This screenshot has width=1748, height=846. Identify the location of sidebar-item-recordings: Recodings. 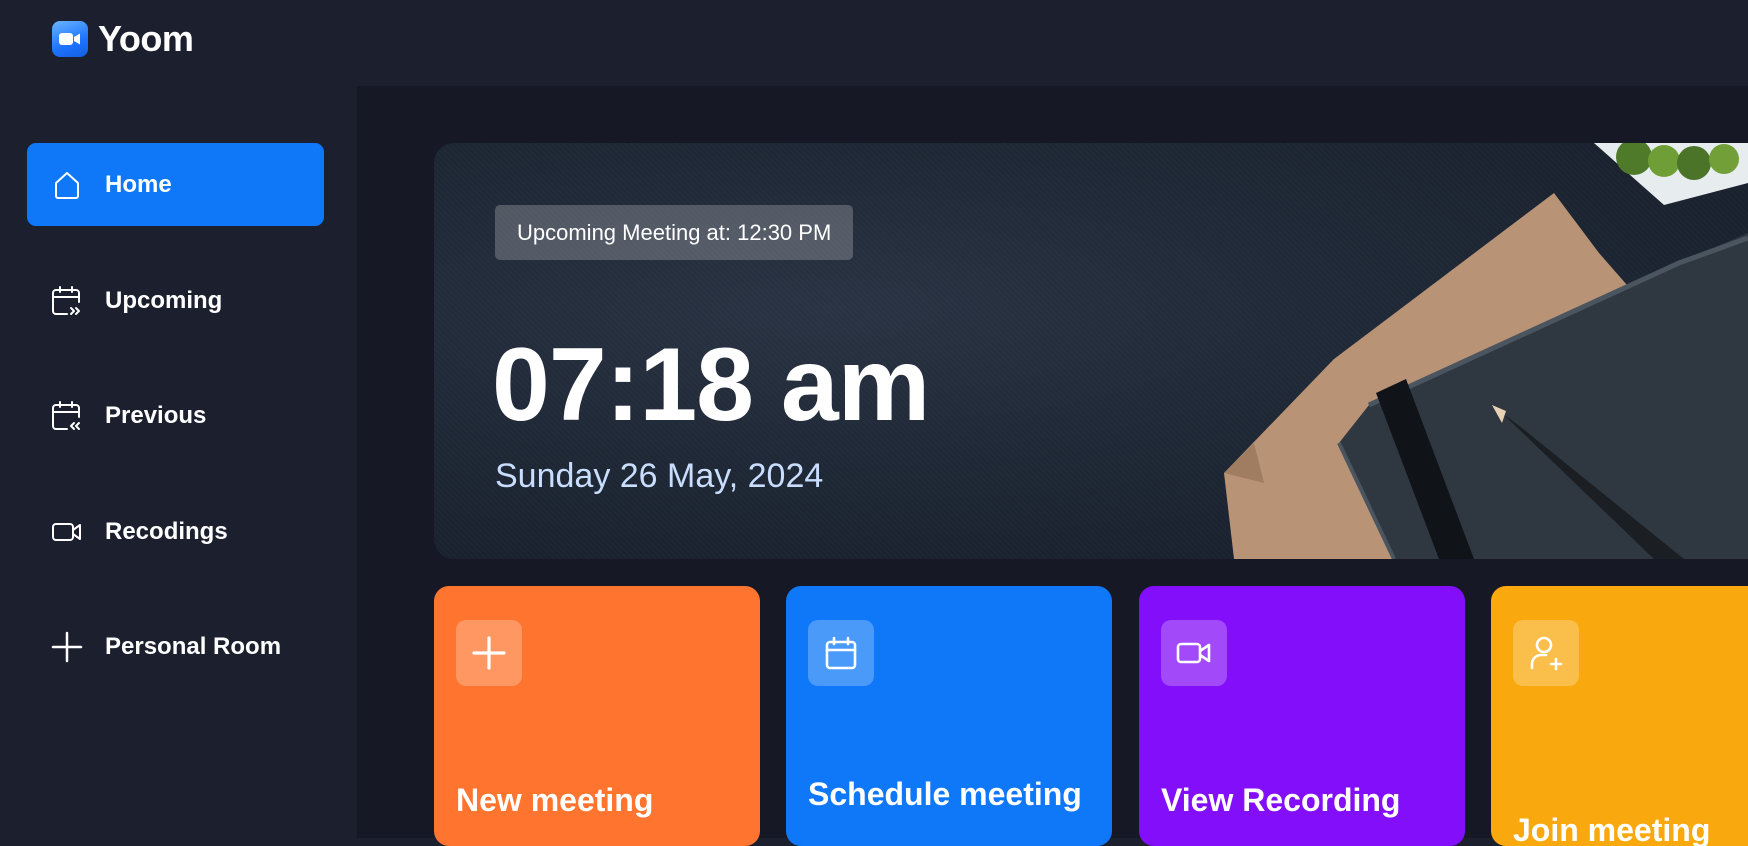
(175, 531).